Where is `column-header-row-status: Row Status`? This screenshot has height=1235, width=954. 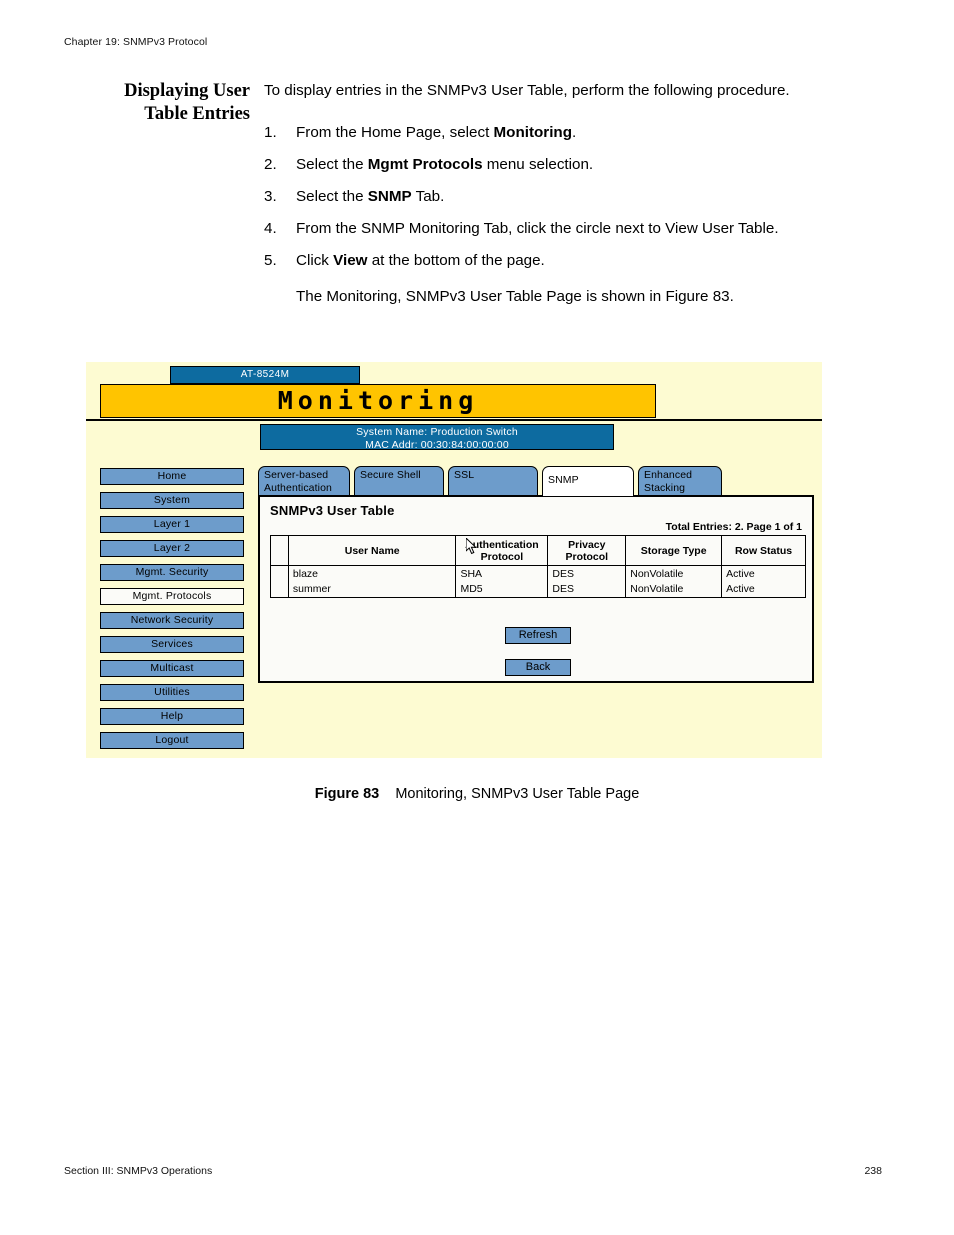
column-header-row-status: Row Status is located at coordinates (763, 550).